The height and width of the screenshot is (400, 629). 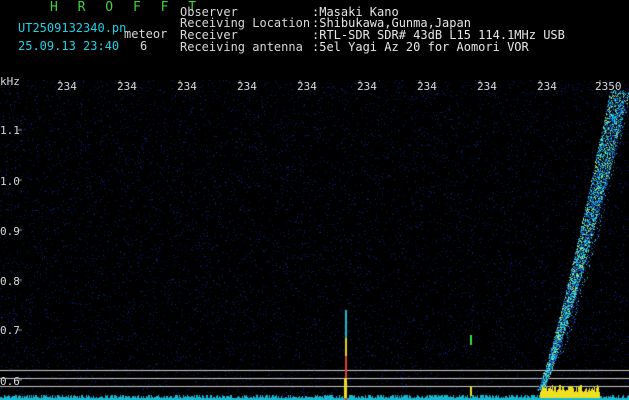 What do you see at coordinates (10, 181) in the screenshot?
I see `y-tick: 1.0` at bounding box center [10, 181].